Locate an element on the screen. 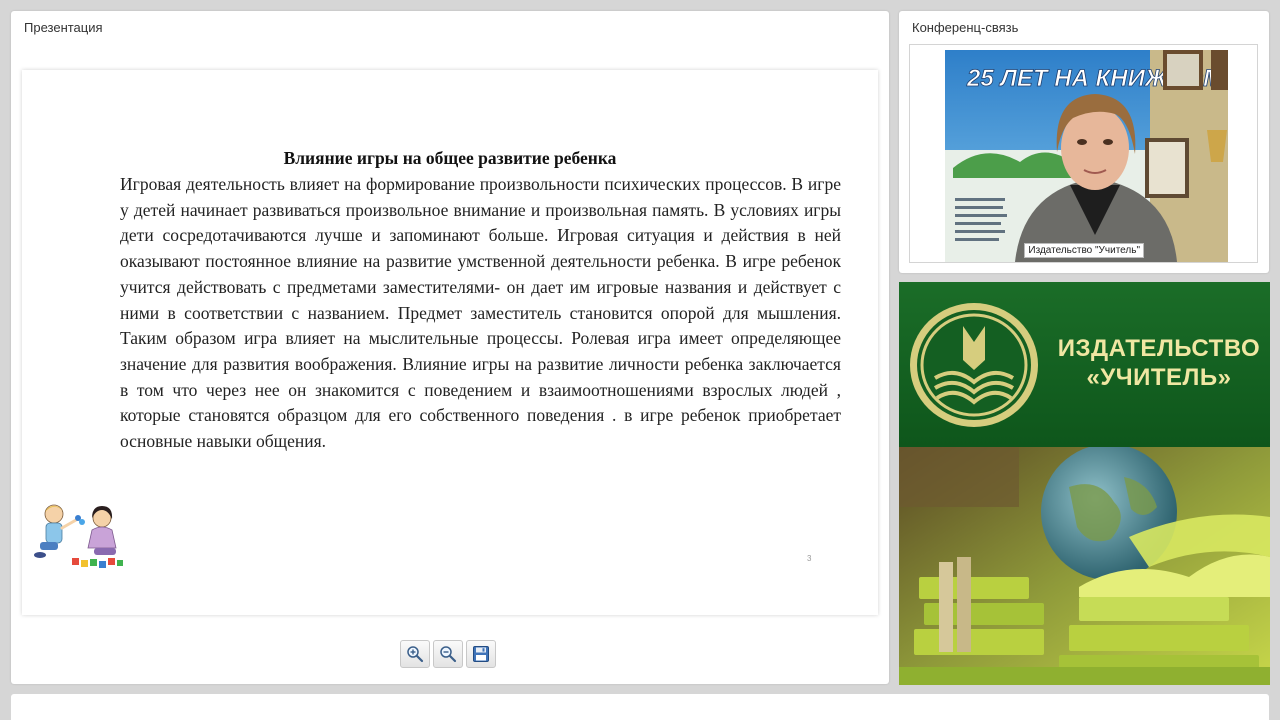 This screenshot has height=720, width=1280. video-frame: 25 ЛЕТ НА КНИЖНОМ Издательство "Учитель" is located at coordinates (1083, 153).